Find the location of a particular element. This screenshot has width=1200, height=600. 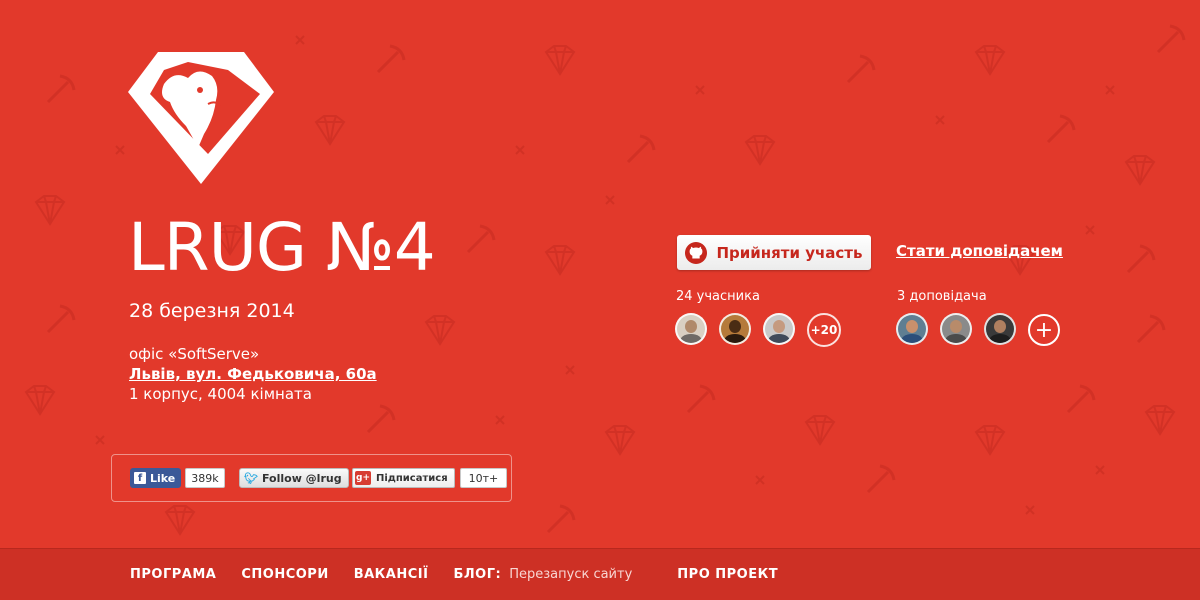

participate-label: Прийняти участь is located at coordinates (789, 252).